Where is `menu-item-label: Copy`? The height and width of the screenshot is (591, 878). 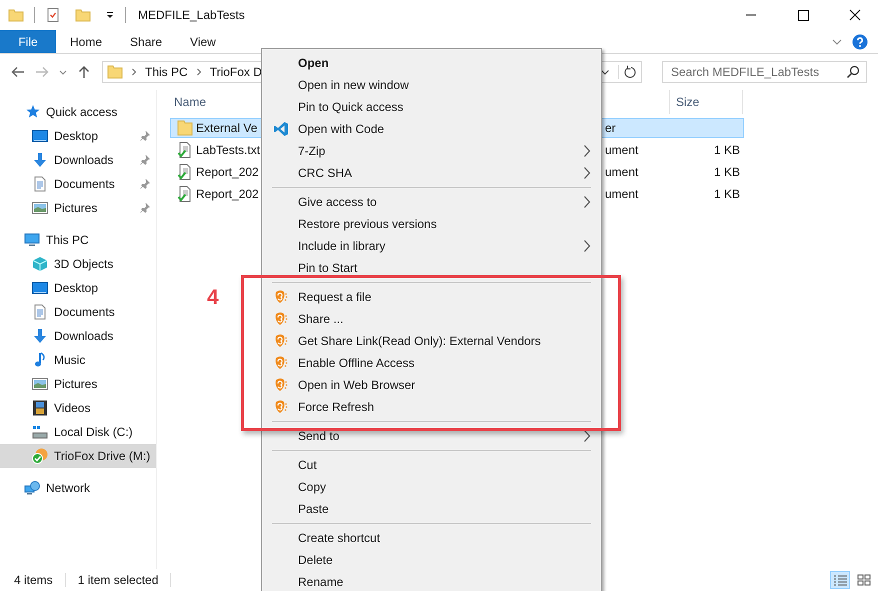 menu-item-label: Copy is located at coordinates (312, 487).